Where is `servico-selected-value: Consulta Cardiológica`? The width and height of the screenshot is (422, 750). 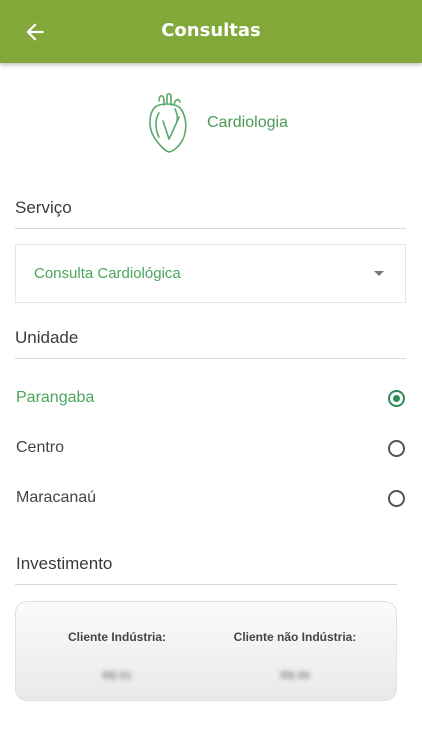
servico-selected-value: Consulta Cardiológica is located at coordinates (107, 273).